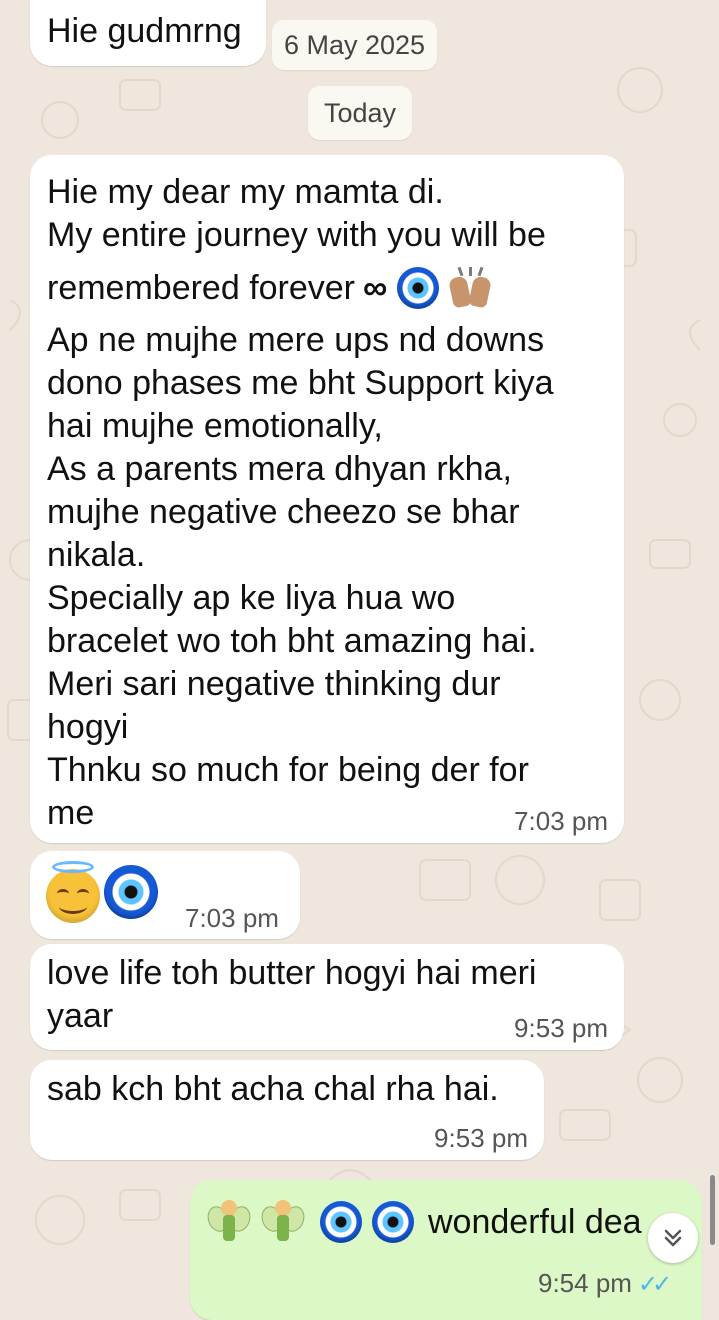  What do you see at coordinates (654, 1284) in the screenshot?
I see `read-ticks-icon: ✓✓` at bounding box center [654, 1284].